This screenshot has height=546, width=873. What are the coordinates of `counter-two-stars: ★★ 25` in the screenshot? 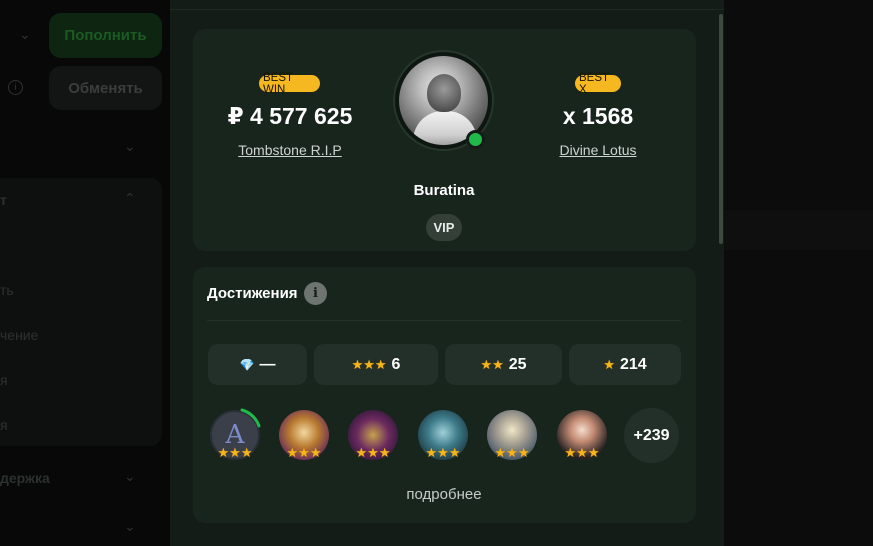 It's located at (503, 364).